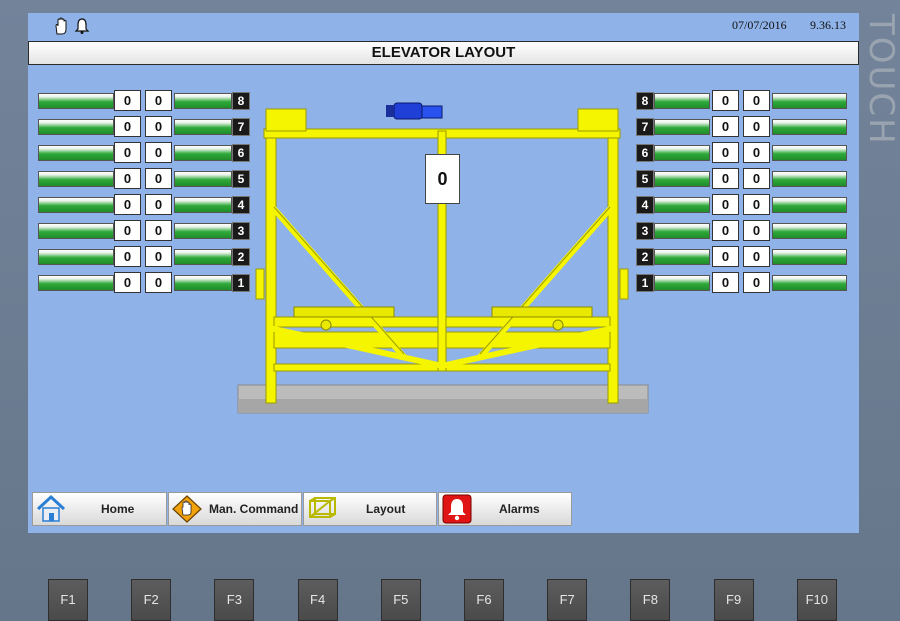  Describe the element at coordinates (187, 509) in the screenshot. I see `hand-warning-icon` at that location.